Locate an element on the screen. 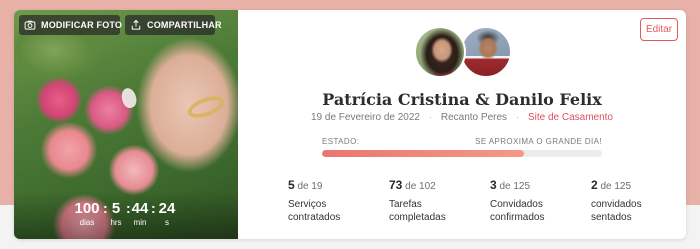 The image size is (700, 249). share-button: COMPARTILHAR is located at coordinates (173, 25).